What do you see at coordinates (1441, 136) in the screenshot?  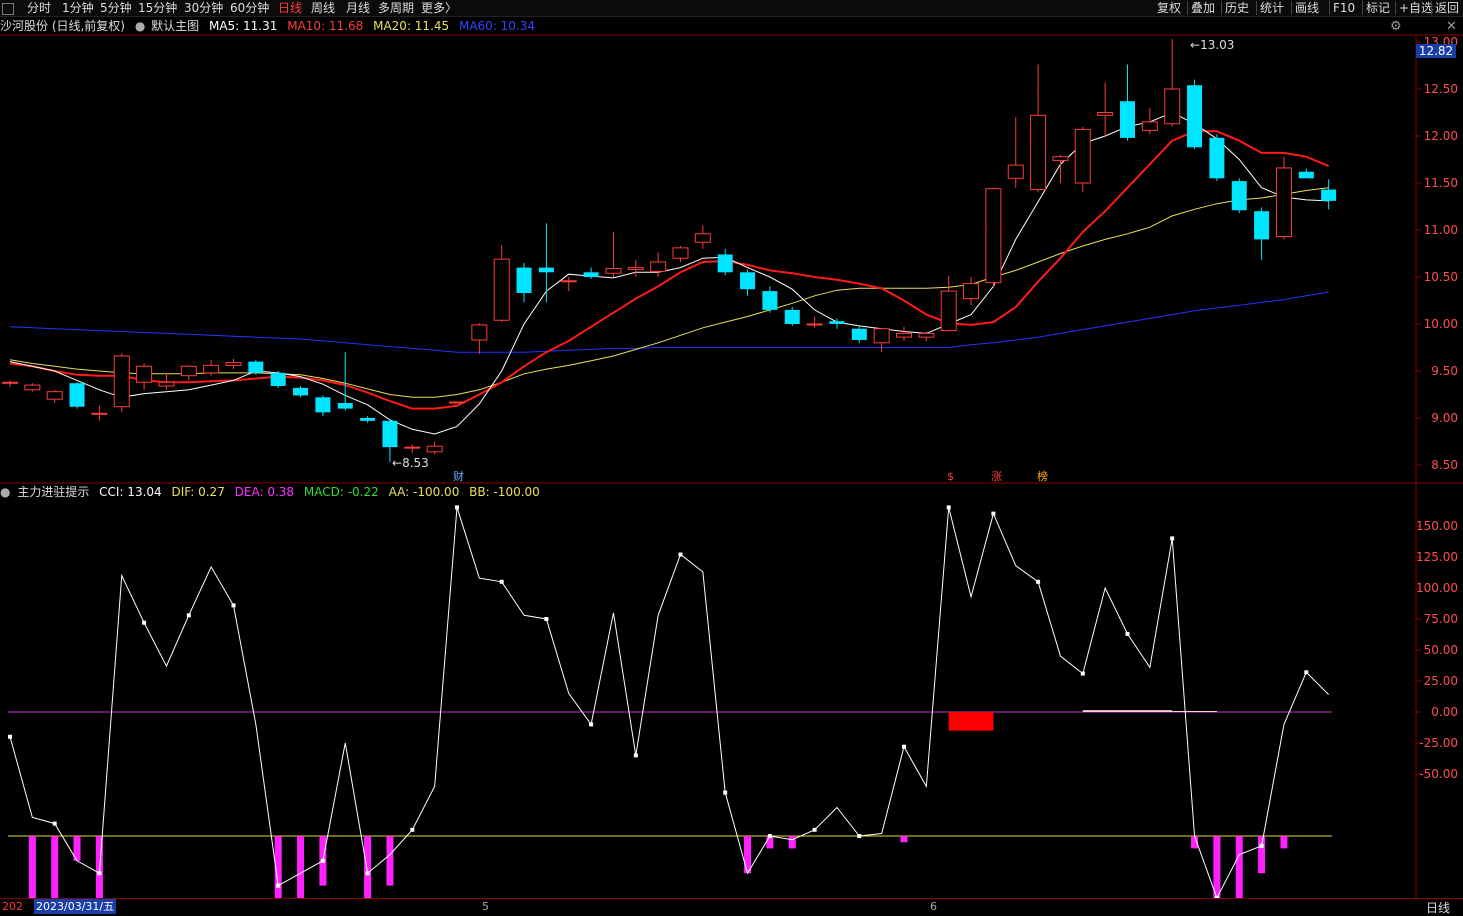 I see `price-label: 12.00` at bounding box center [1441, 136].